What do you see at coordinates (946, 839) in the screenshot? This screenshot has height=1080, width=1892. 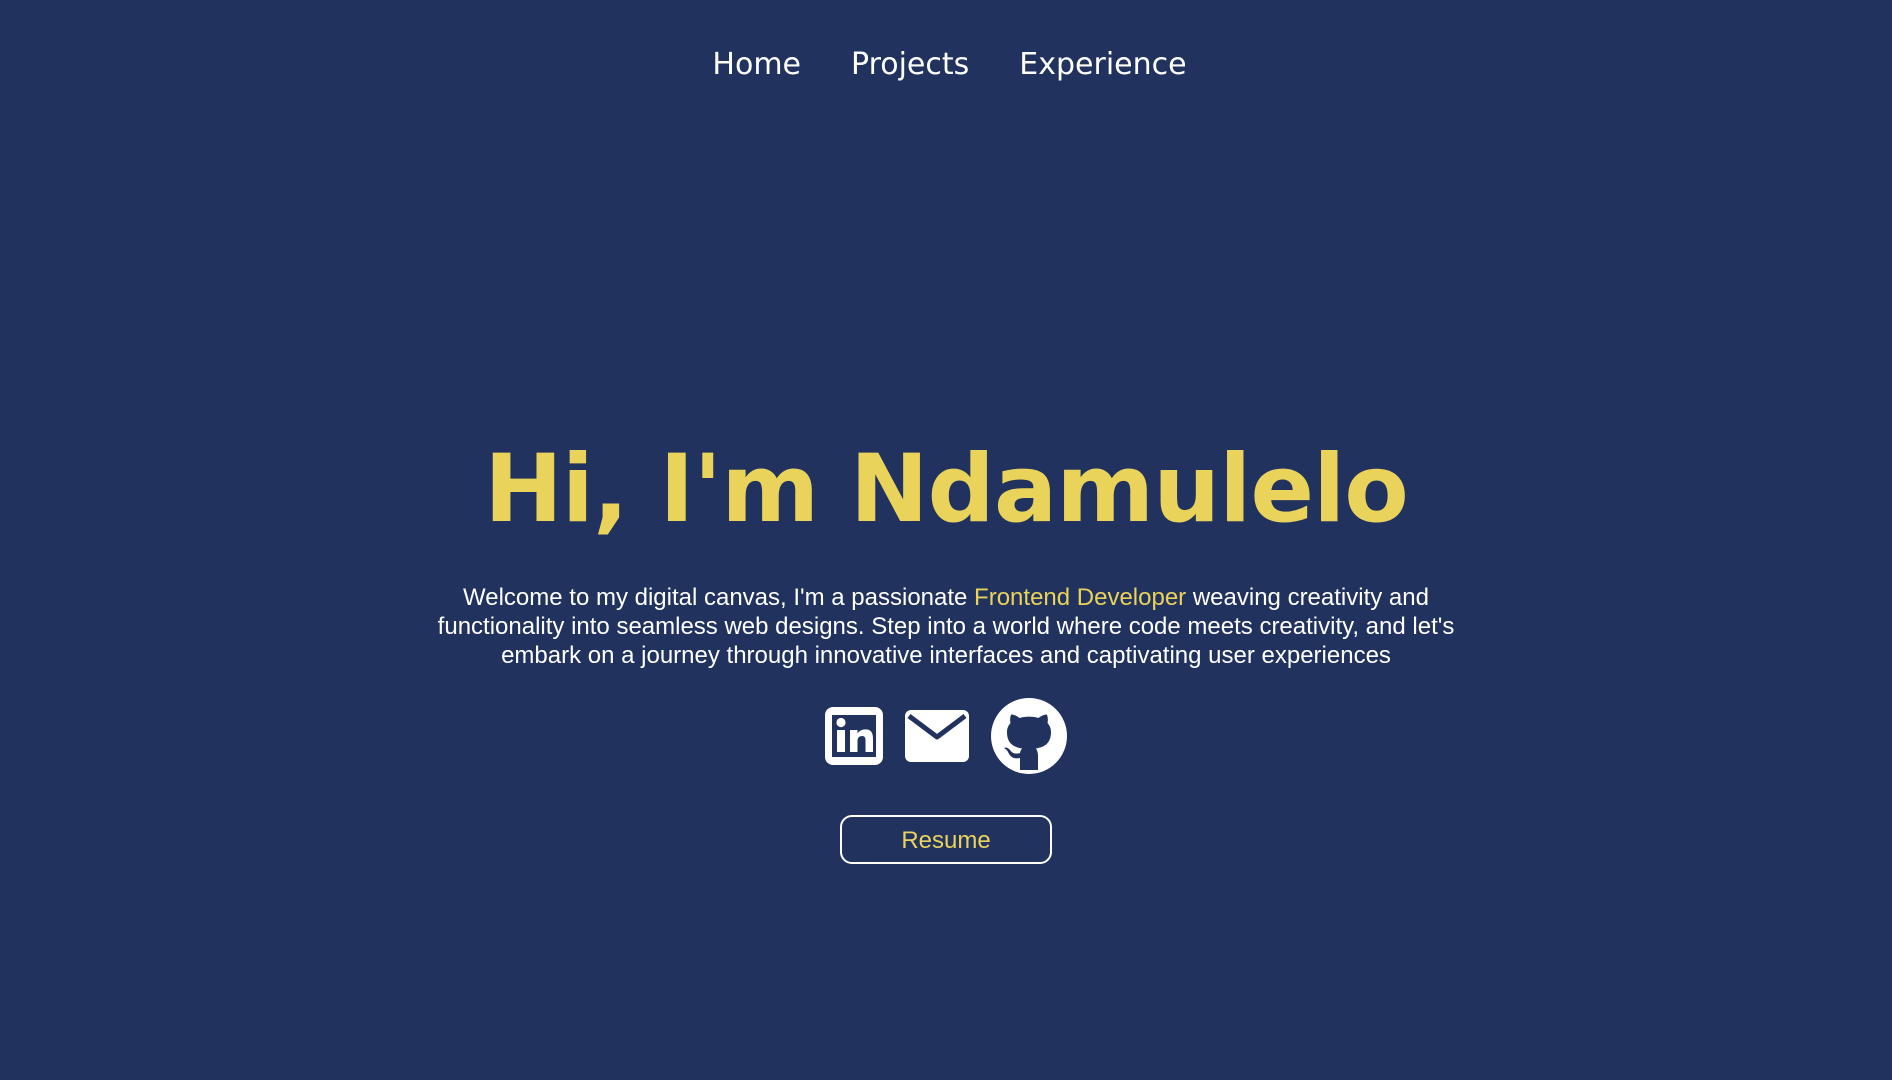 I see `resume-button: Resume` at bounding box center [946, 839].